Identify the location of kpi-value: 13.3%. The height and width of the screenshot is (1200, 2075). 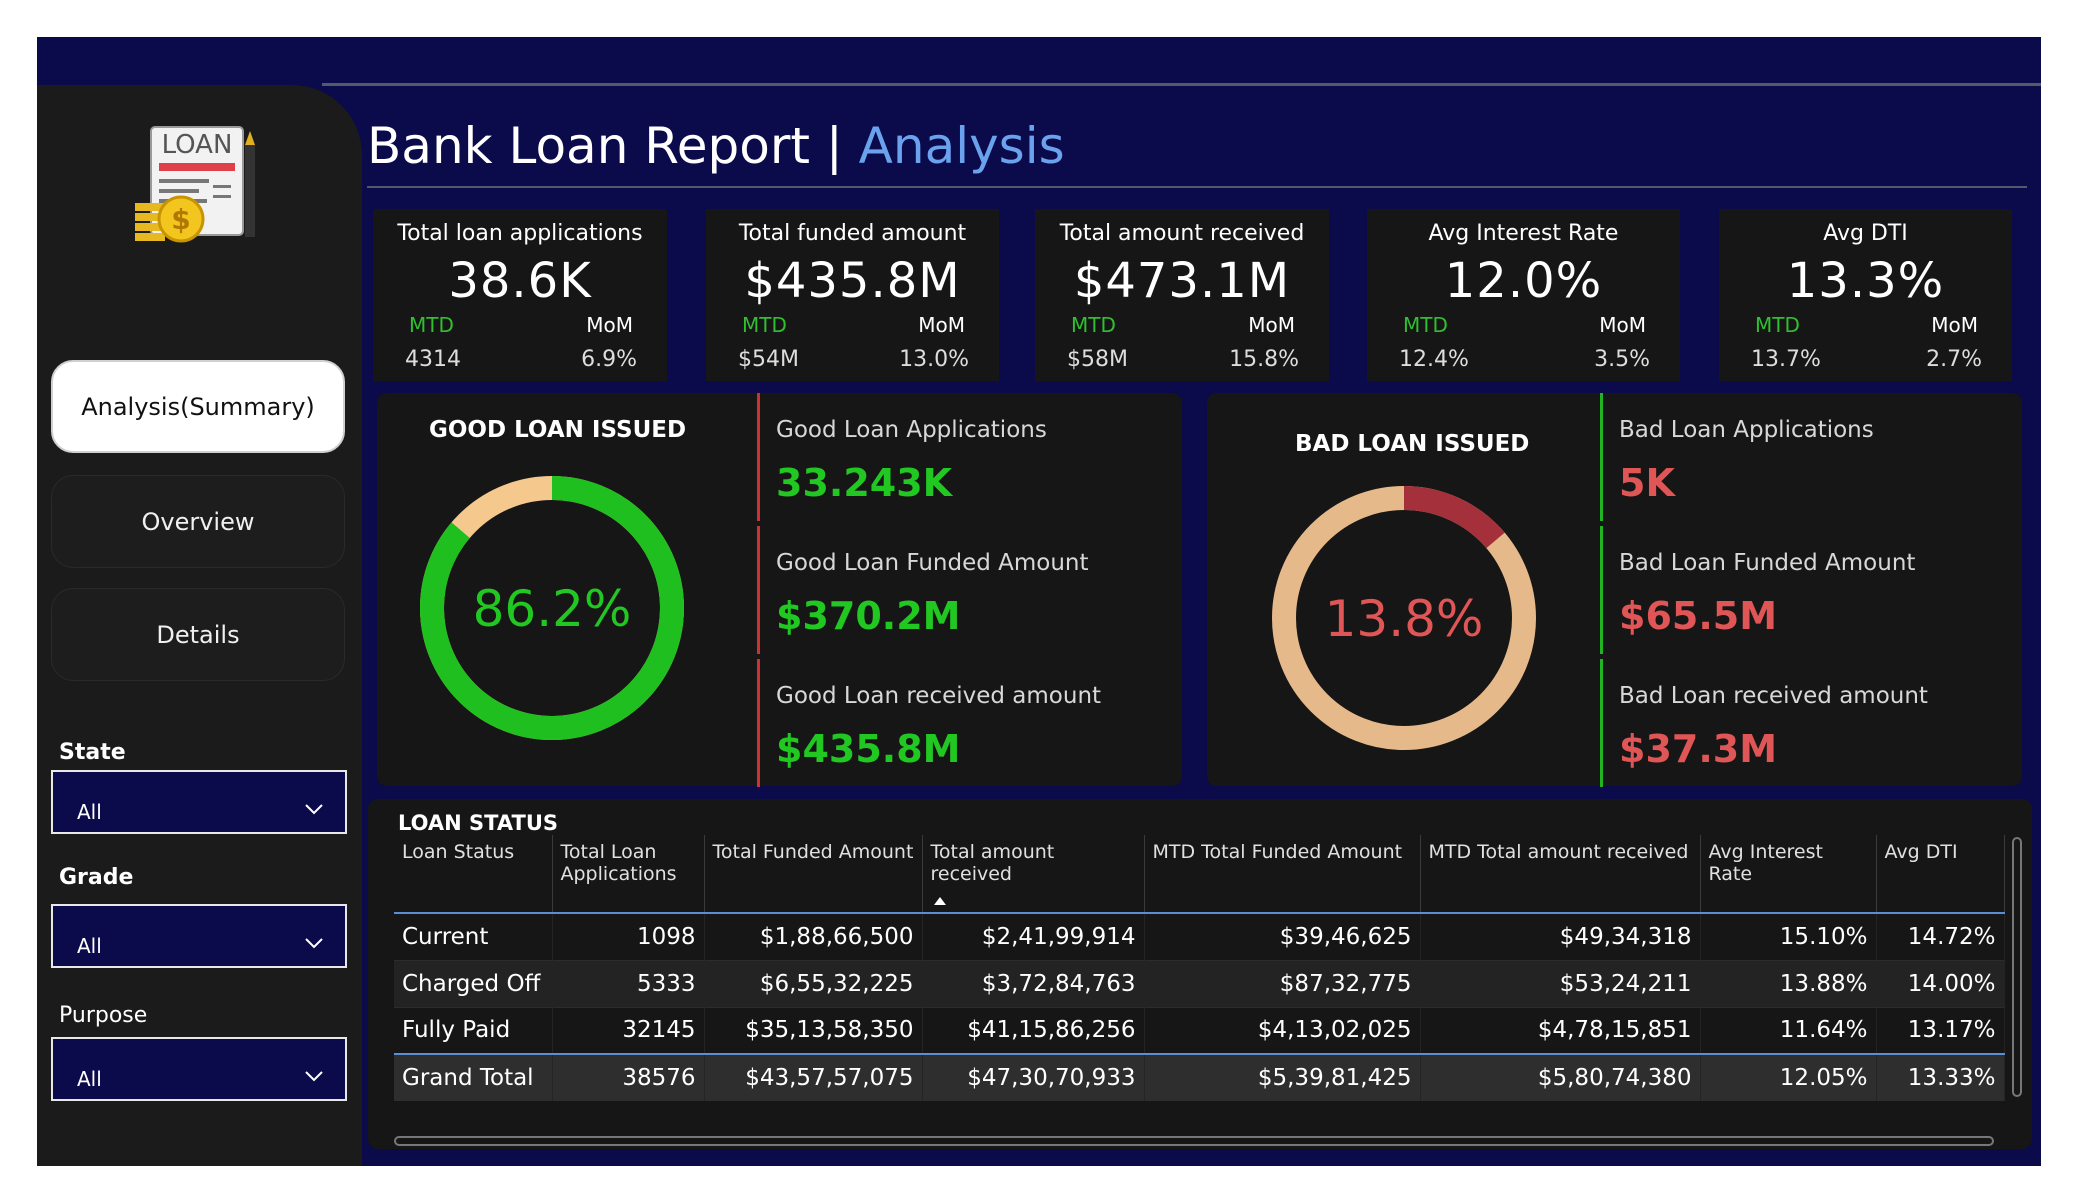
(1865, 281).